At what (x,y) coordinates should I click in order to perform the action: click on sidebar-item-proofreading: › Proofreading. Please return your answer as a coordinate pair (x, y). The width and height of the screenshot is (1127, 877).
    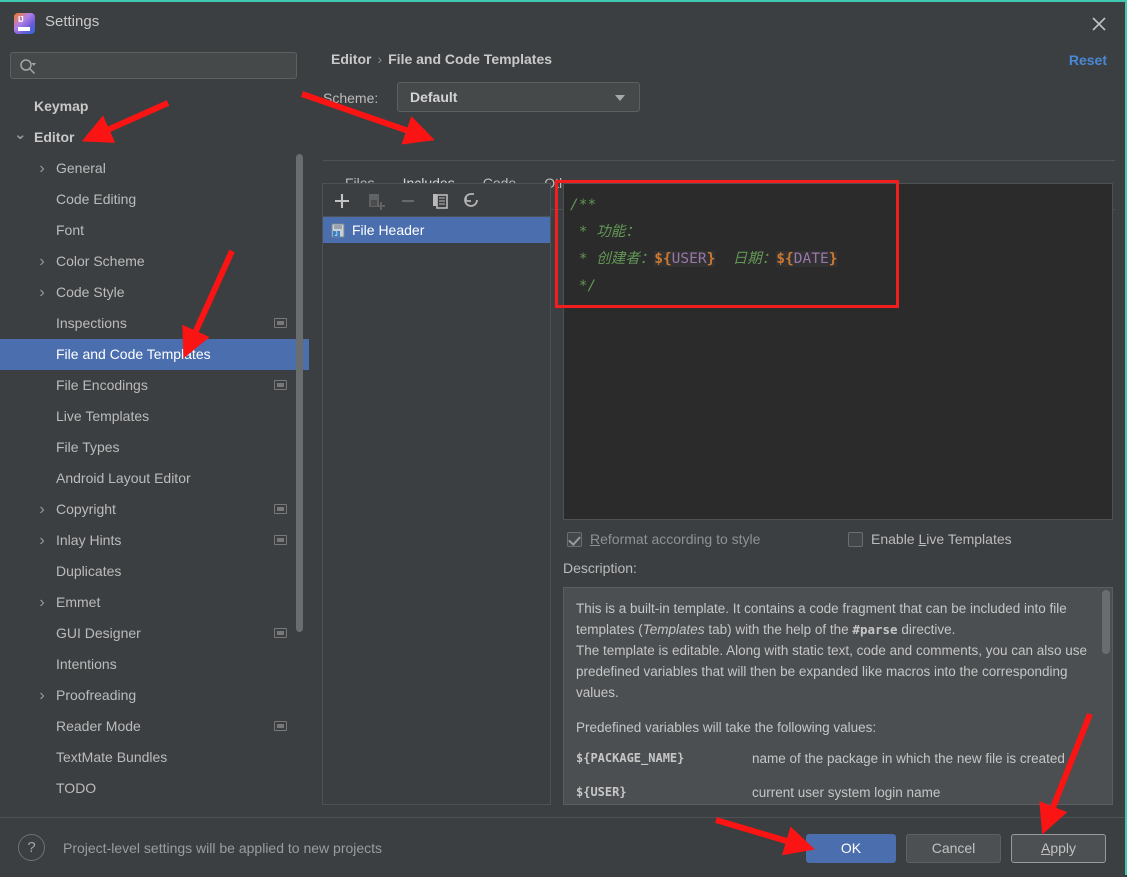
    Looking at the image, I should click on (154, 695).